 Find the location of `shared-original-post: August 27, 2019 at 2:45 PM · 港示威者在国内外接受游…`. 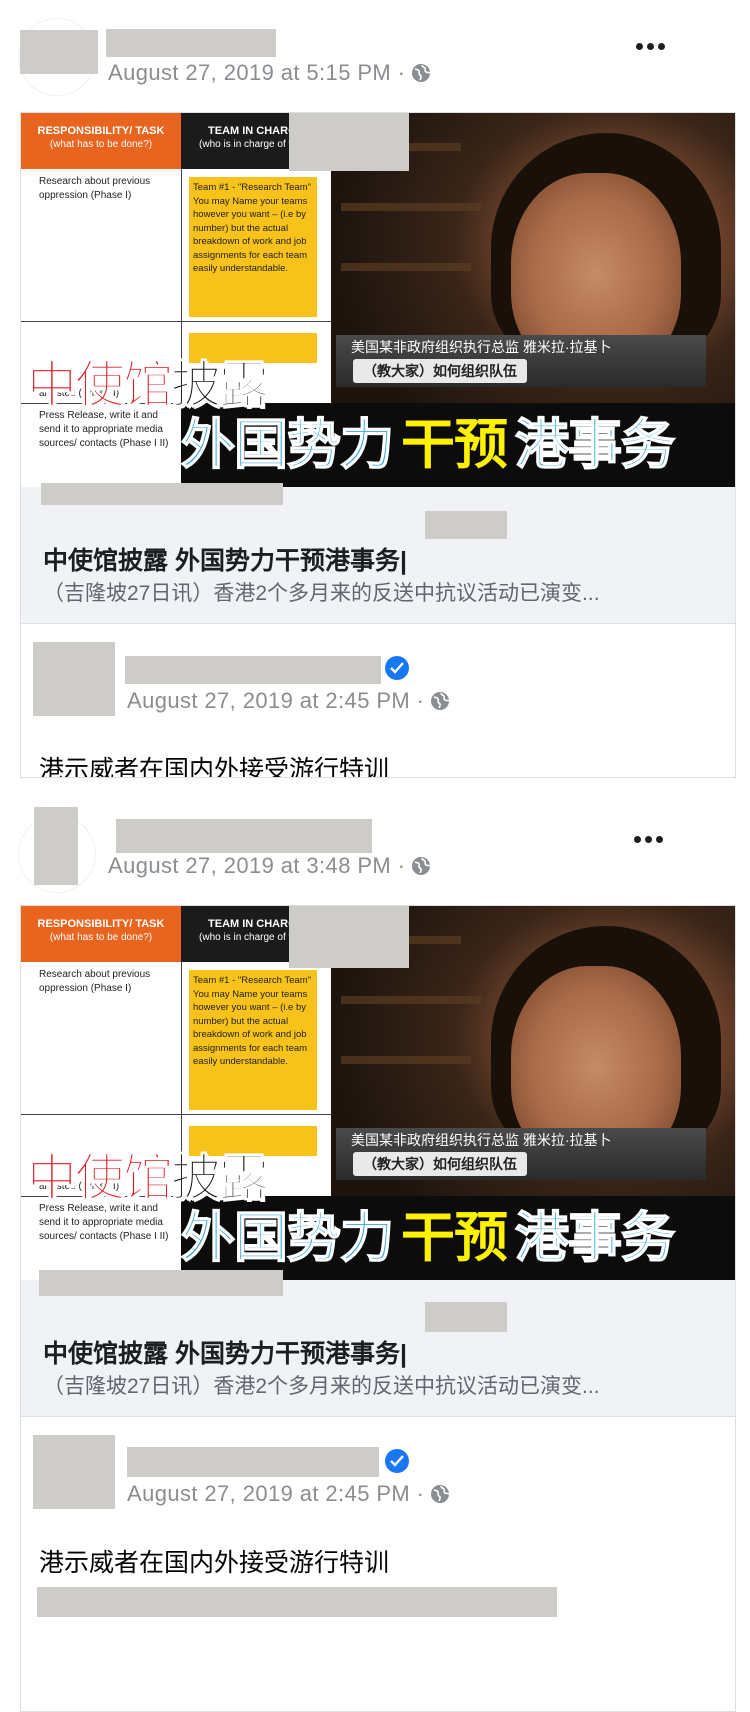

shared-original-post: August 27, 2019 at 2:45 PM · 港示威者在国内外接受游… is located at coordinates (378, 700).